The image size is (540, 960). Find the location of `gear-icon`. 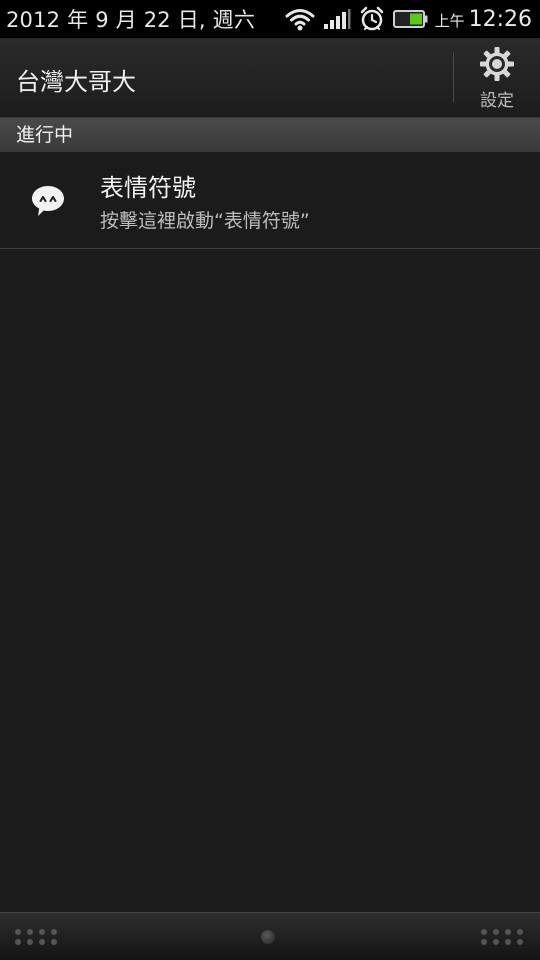

gear-icon is located at coordinates (497, 64).